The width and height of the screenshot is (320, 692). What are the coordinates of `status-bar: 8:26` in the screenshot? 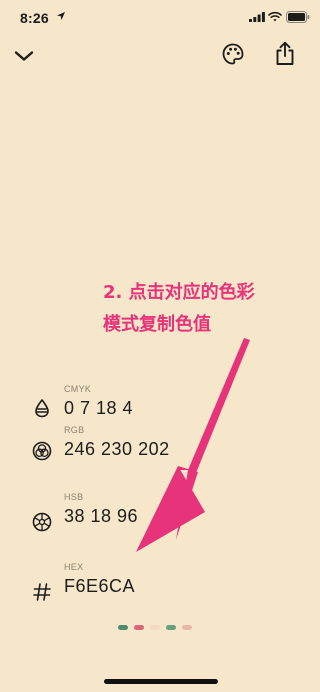 It's located at (160, 18).